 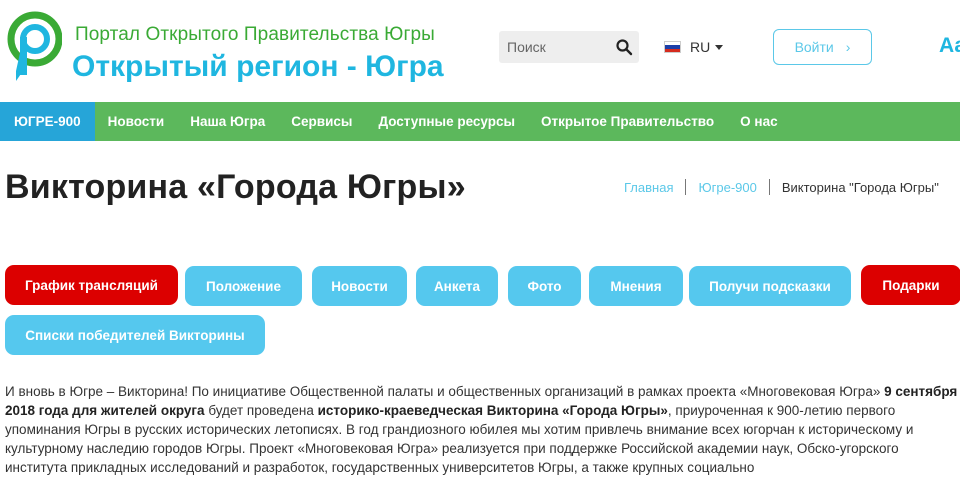 I want to click on breadcrumb-home: Главная, so click(x=648, y=187).